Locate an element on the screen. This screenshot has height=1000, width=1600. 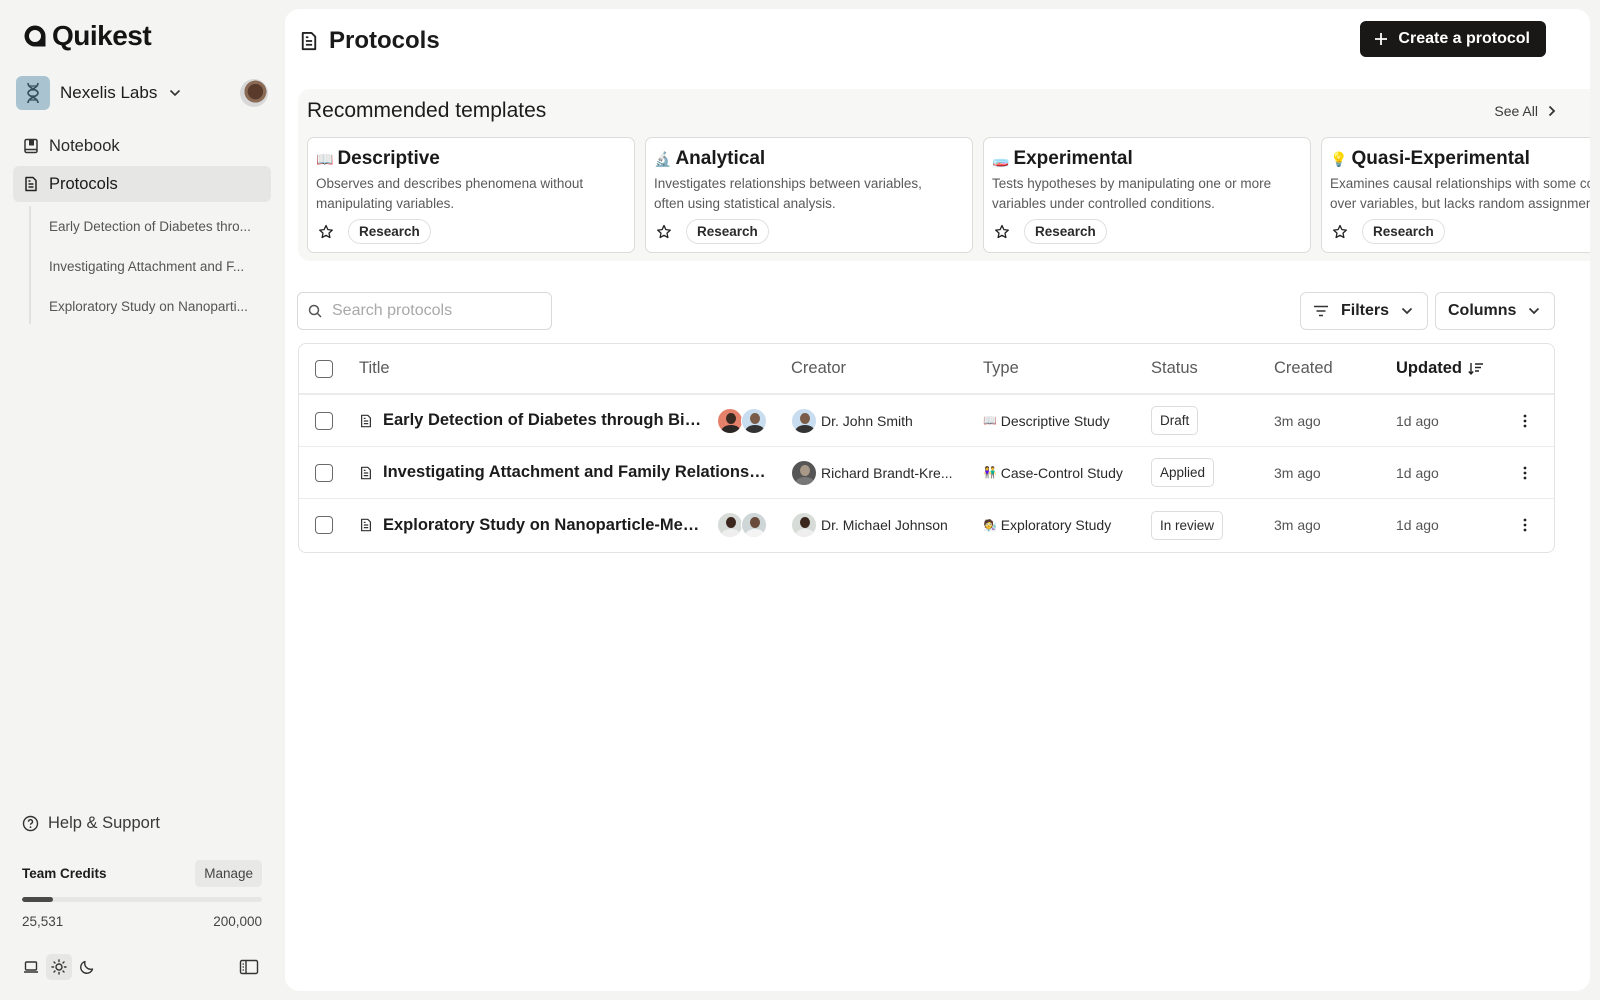
page-title: Protocols is located at coordinates (369, 41).